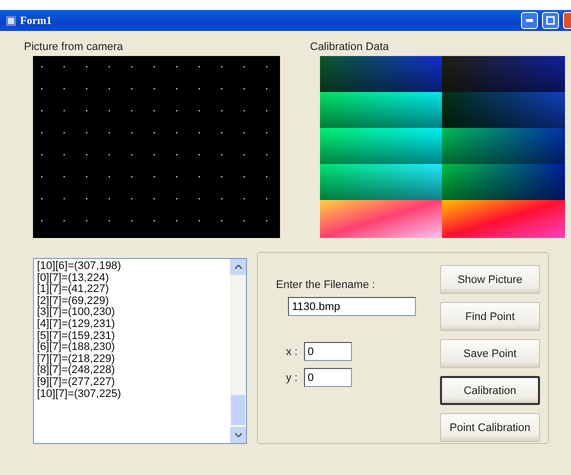 This screenshot has width=571, height=475. I want to click on scroll-thumb, so click(238, 410).